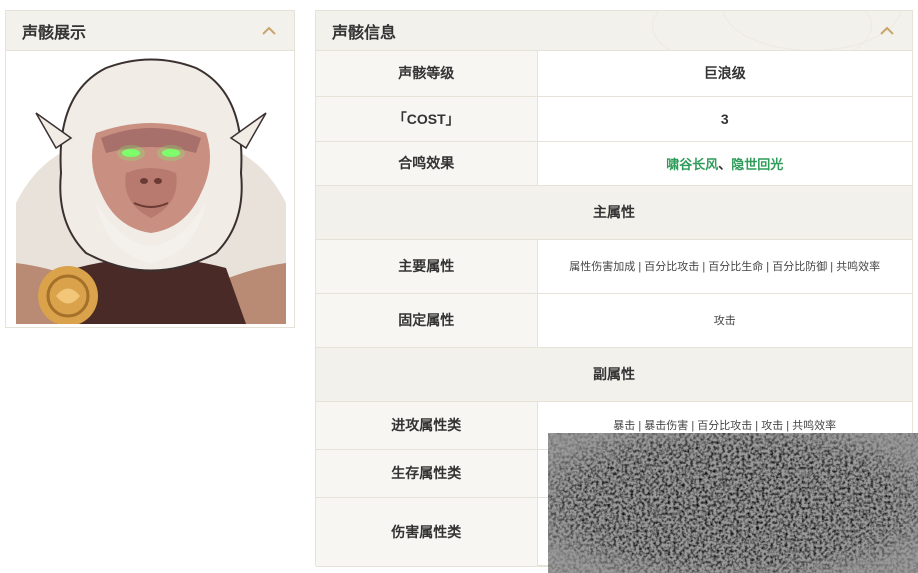 The image size is (918, 573). I want to click on table-row: 「COST」 3, so click(614, 119).